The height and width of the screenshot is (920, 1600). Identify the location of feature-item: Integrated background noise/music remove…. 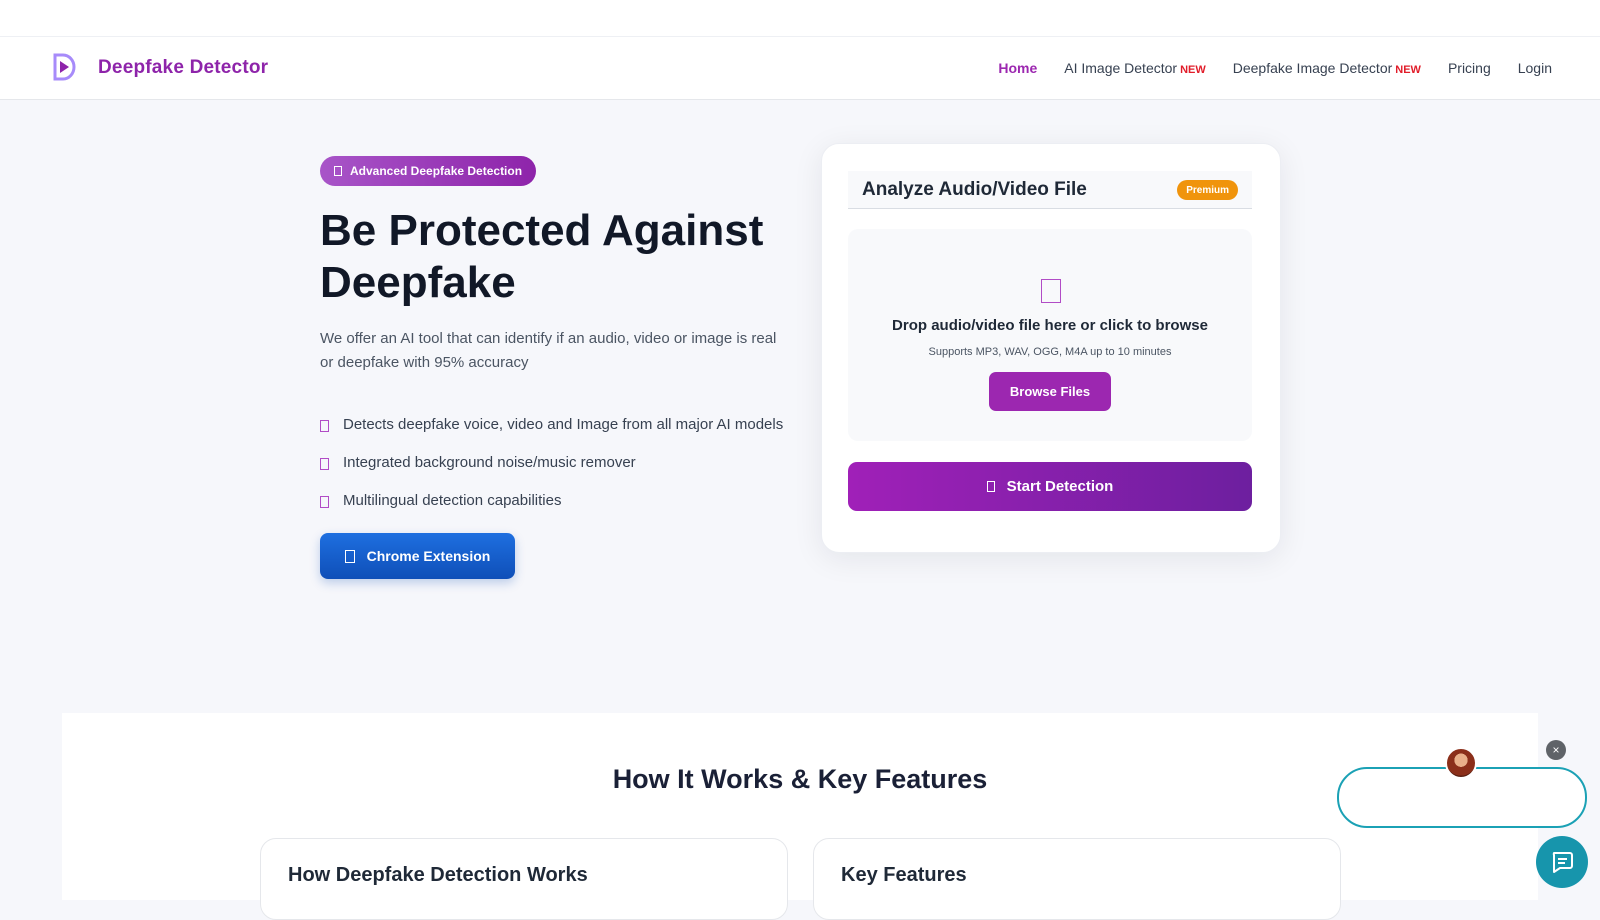
(551, 462).